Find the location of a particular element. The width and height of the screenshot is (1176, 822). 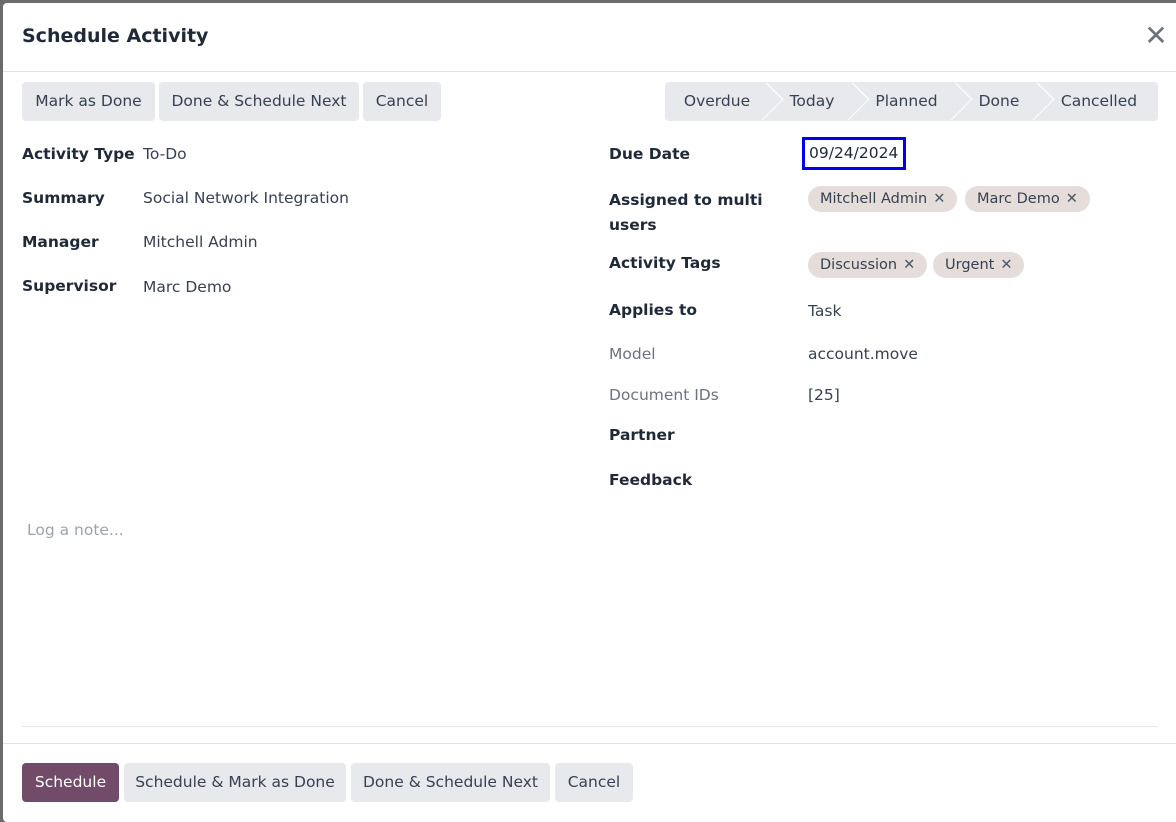

supervisor-label: Supervisor is located at coordinates (69, 286).